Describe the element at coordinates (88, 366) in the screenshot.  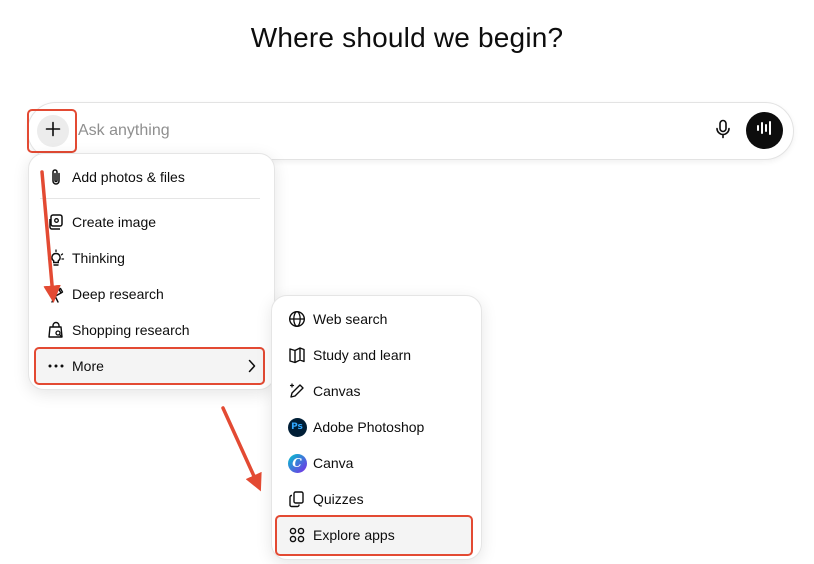
I see `menu-item-label: More` at that location.